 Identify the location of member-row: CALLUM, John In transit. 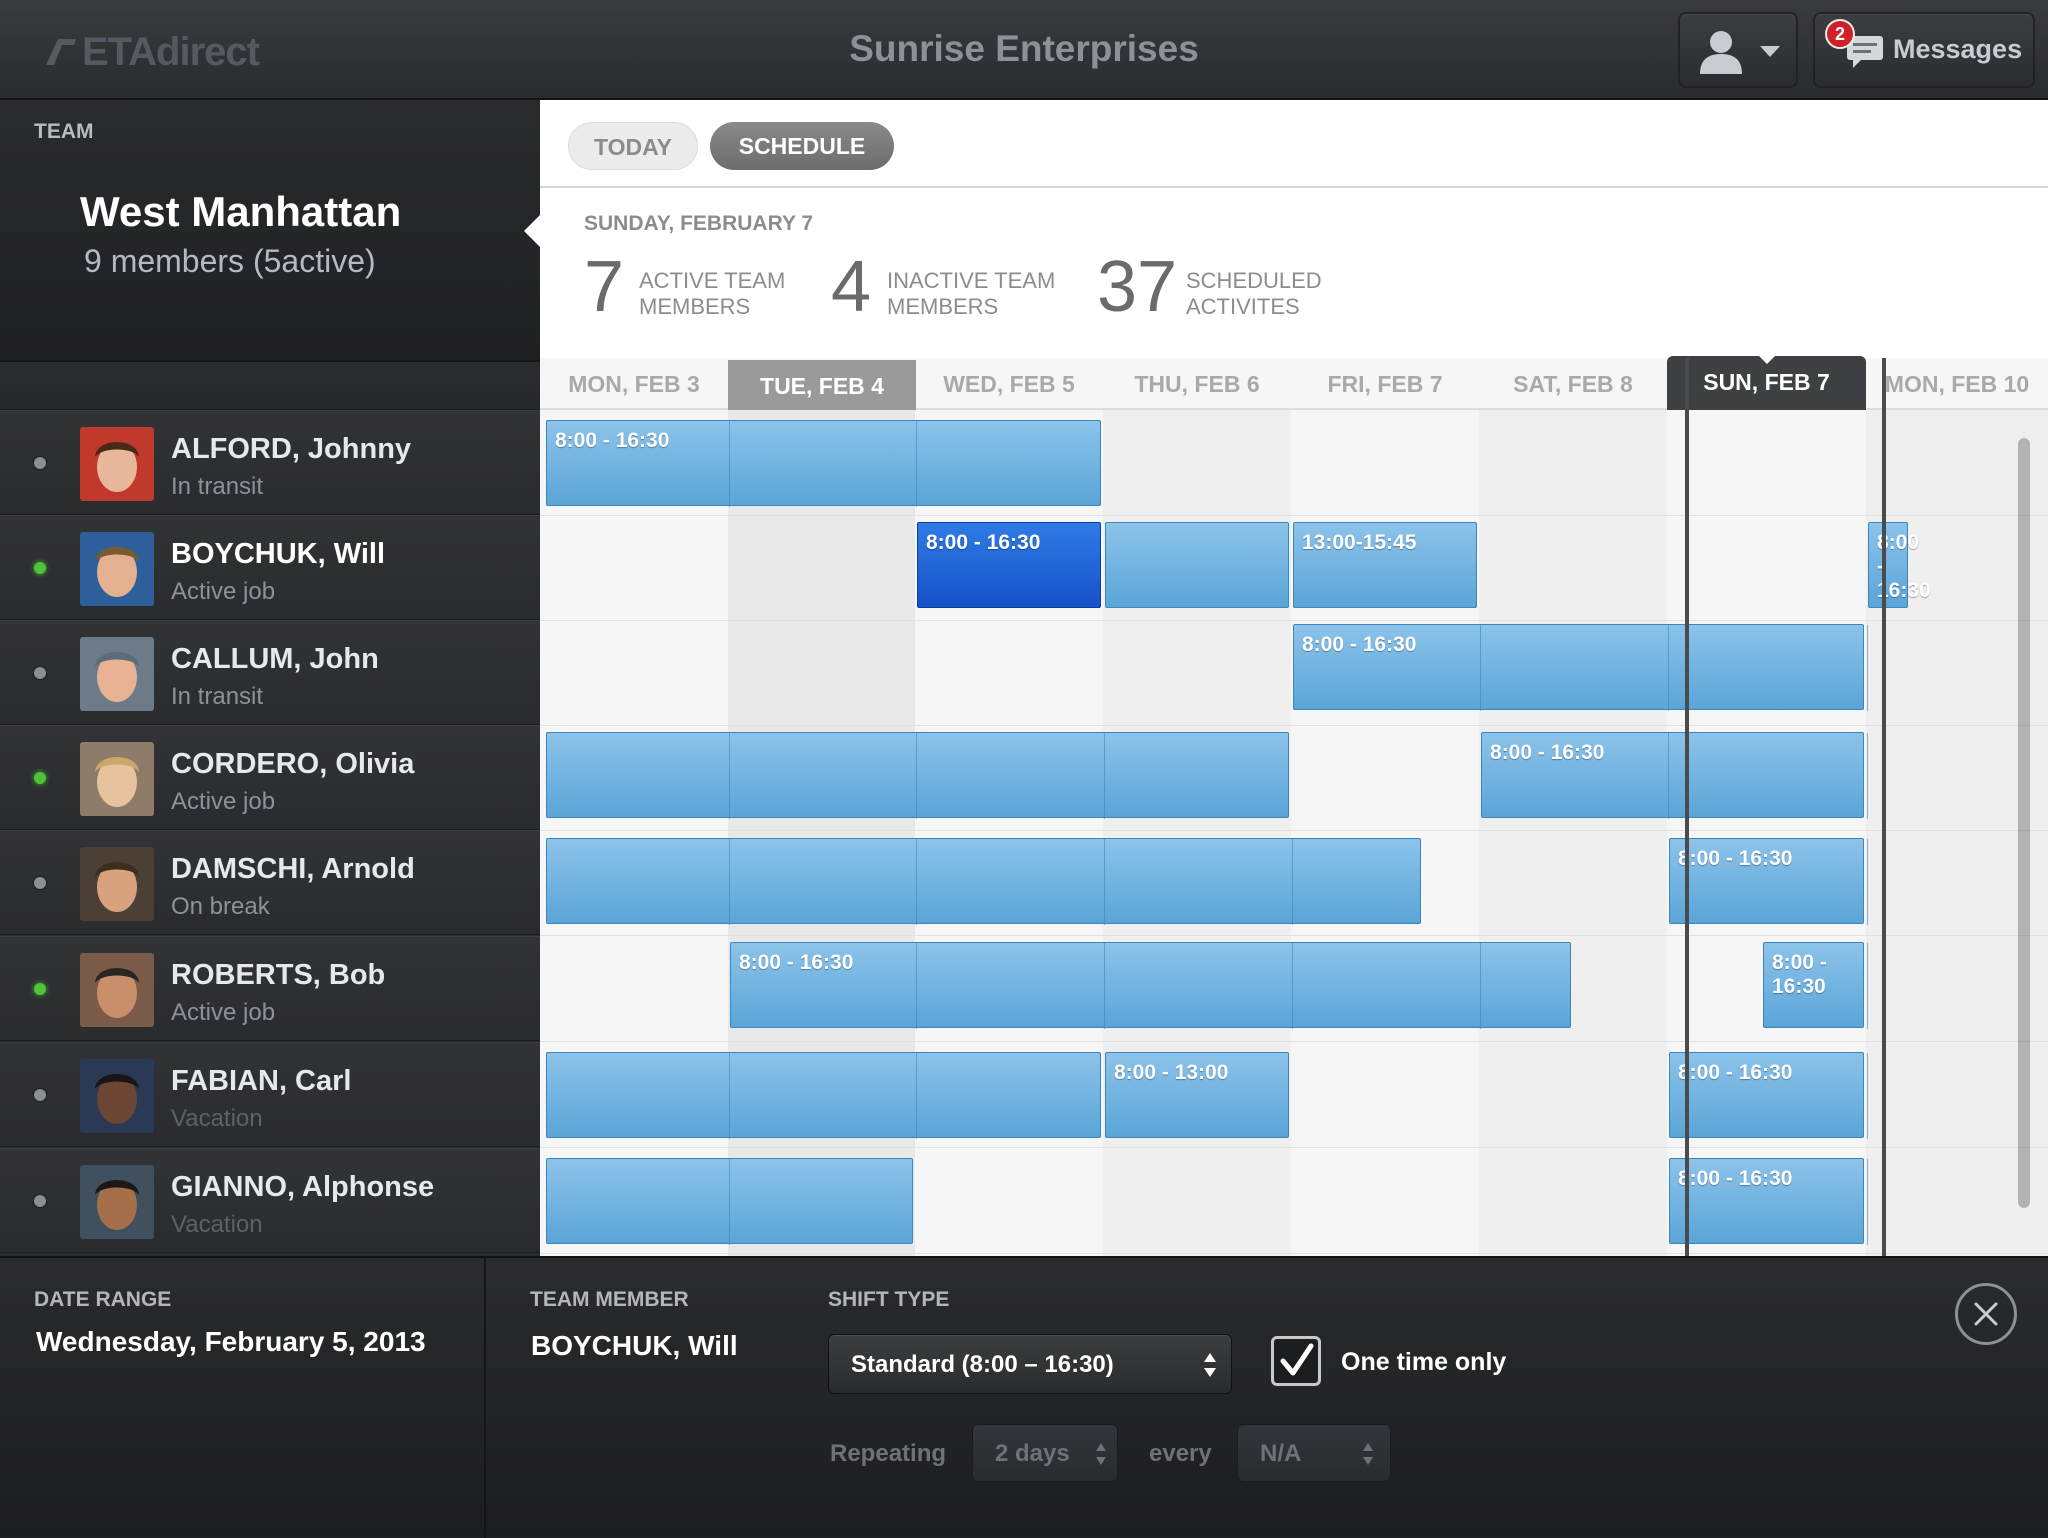
(270, 672).